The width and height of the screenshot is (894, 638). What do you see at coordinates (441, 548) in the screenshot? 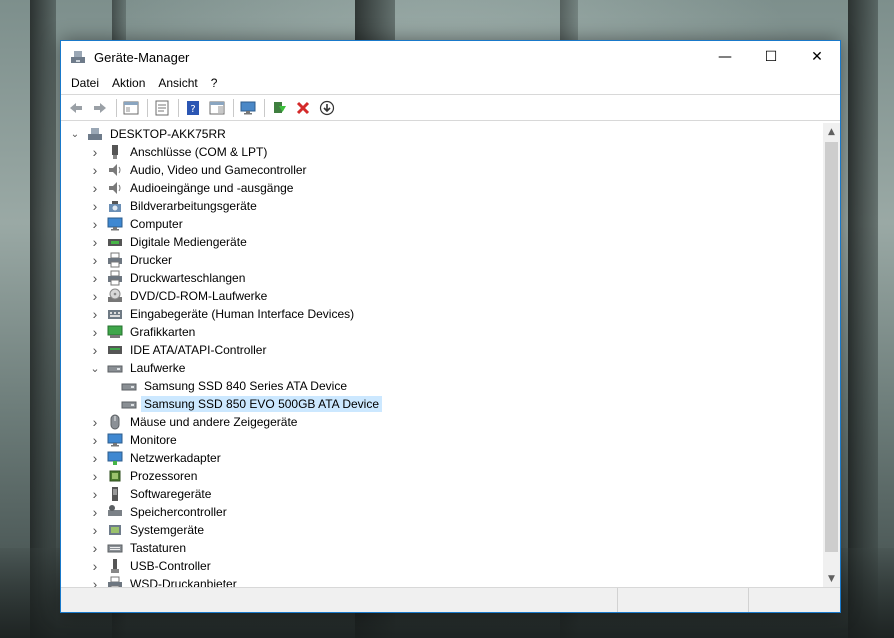
I see `tree-item-tastaturen: › Tastaturen` at bounding box center [441, 548].